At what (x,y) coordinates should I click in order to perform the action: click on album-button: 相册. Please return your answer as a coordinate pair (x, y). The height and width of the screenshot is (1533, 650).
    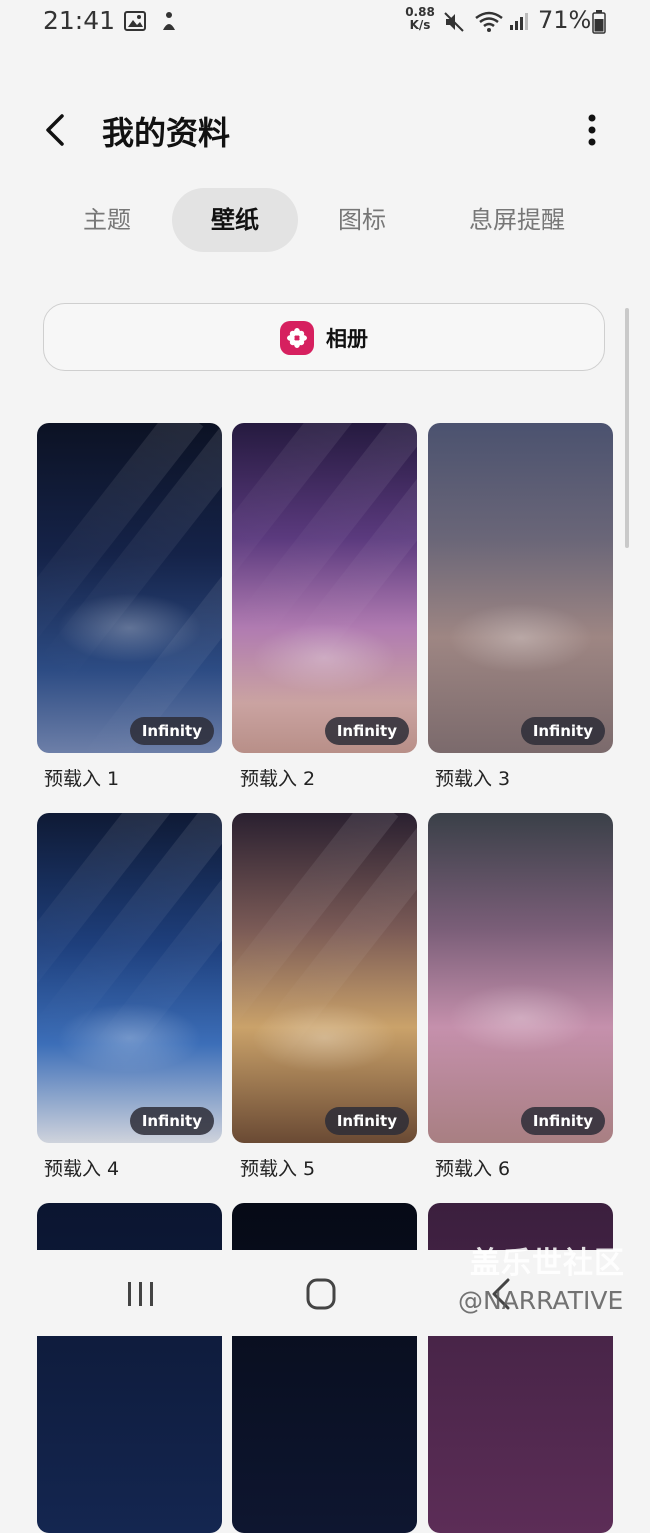
    Looking at the image, I should click on (324, 337).